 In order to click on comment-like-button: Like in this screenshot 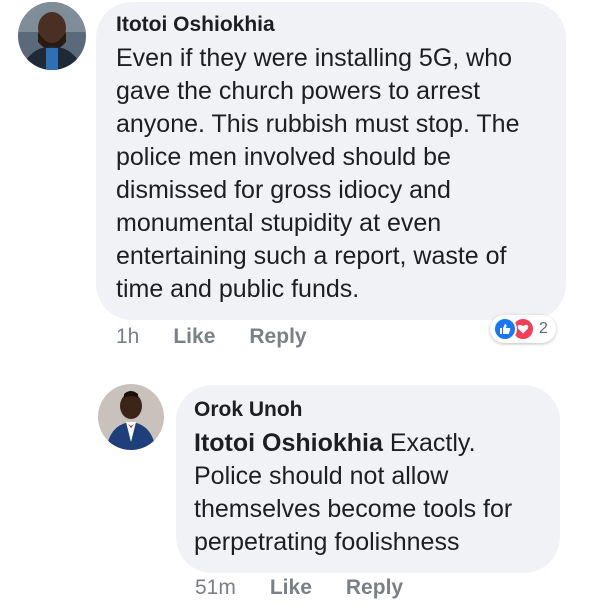, I will do `click(194, 337)`.